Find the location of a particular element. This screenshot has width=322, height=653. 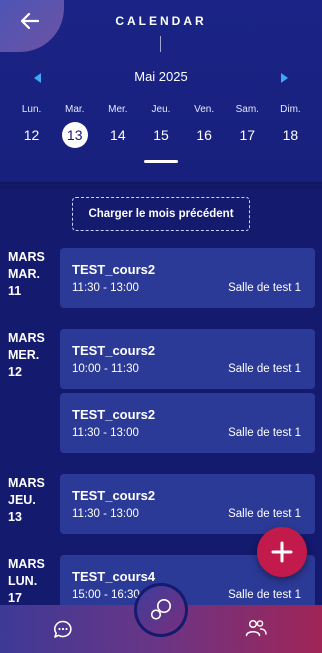

add-event-button is located at coordinates (282, 552).